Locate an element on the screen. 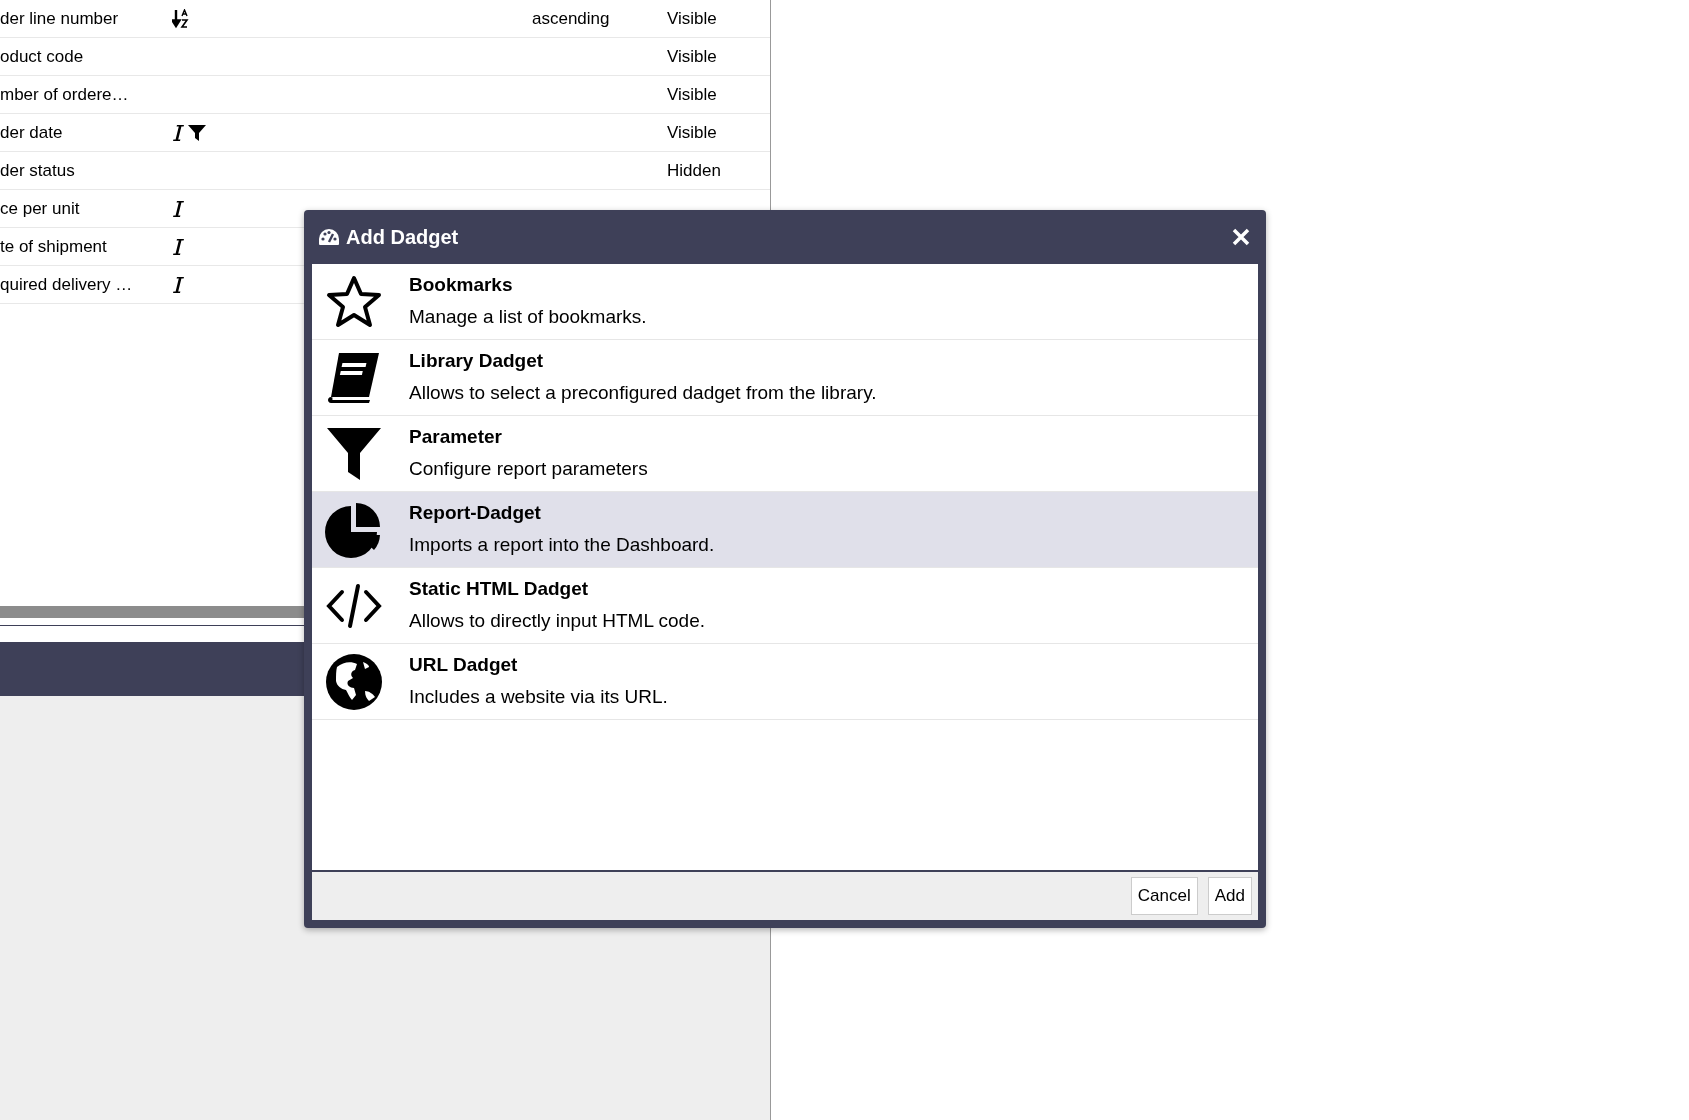 The height and width of the screenshot is (1120, 1689). item-description: Includes a website via its URL. is located at coordinates (538, 697).